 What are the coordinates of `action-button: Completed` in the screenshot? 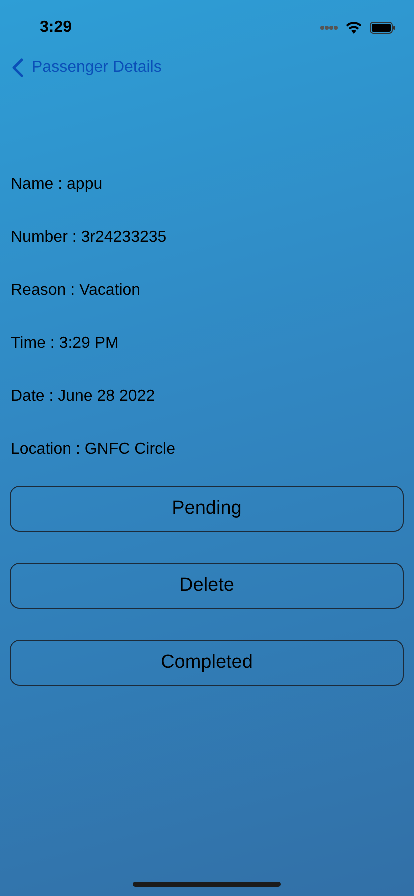 It's located at (207, 663).